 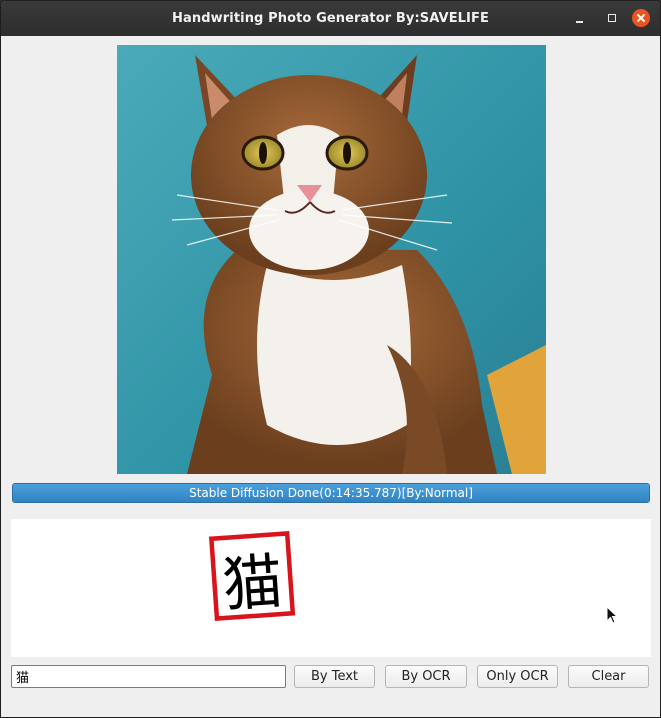 I want to click on by-text-button: By Text, so click(x=334, y=676).